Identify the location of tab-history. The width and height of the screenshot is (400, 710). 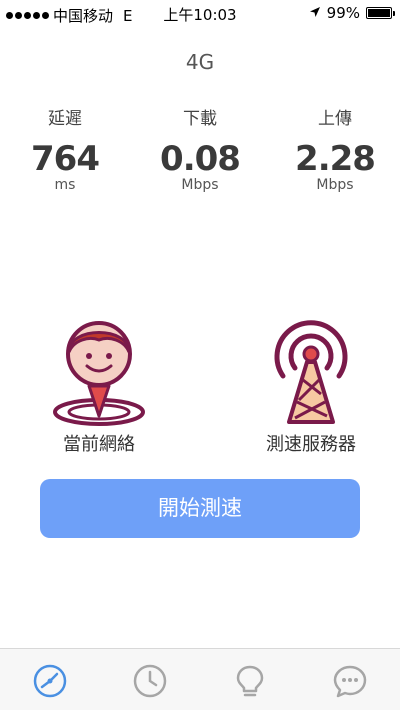
(150, 681).